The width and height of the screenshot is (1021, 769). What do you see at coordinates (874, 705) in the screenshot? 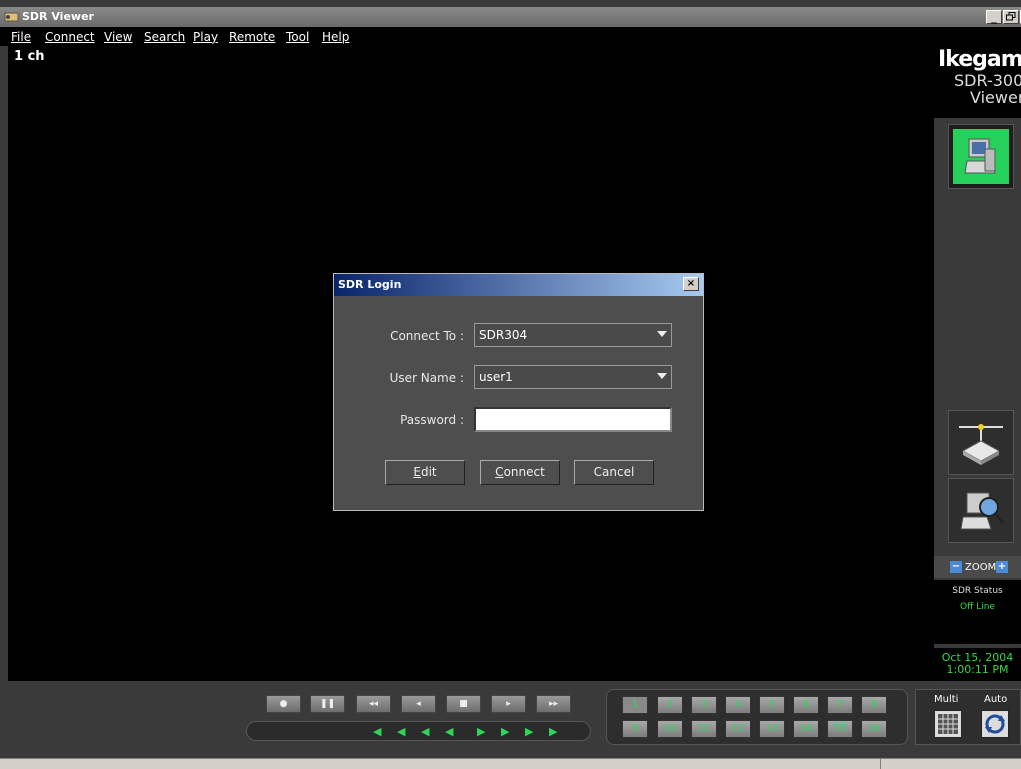
I see `channel-button: 8` at bounding box center [874, 705].